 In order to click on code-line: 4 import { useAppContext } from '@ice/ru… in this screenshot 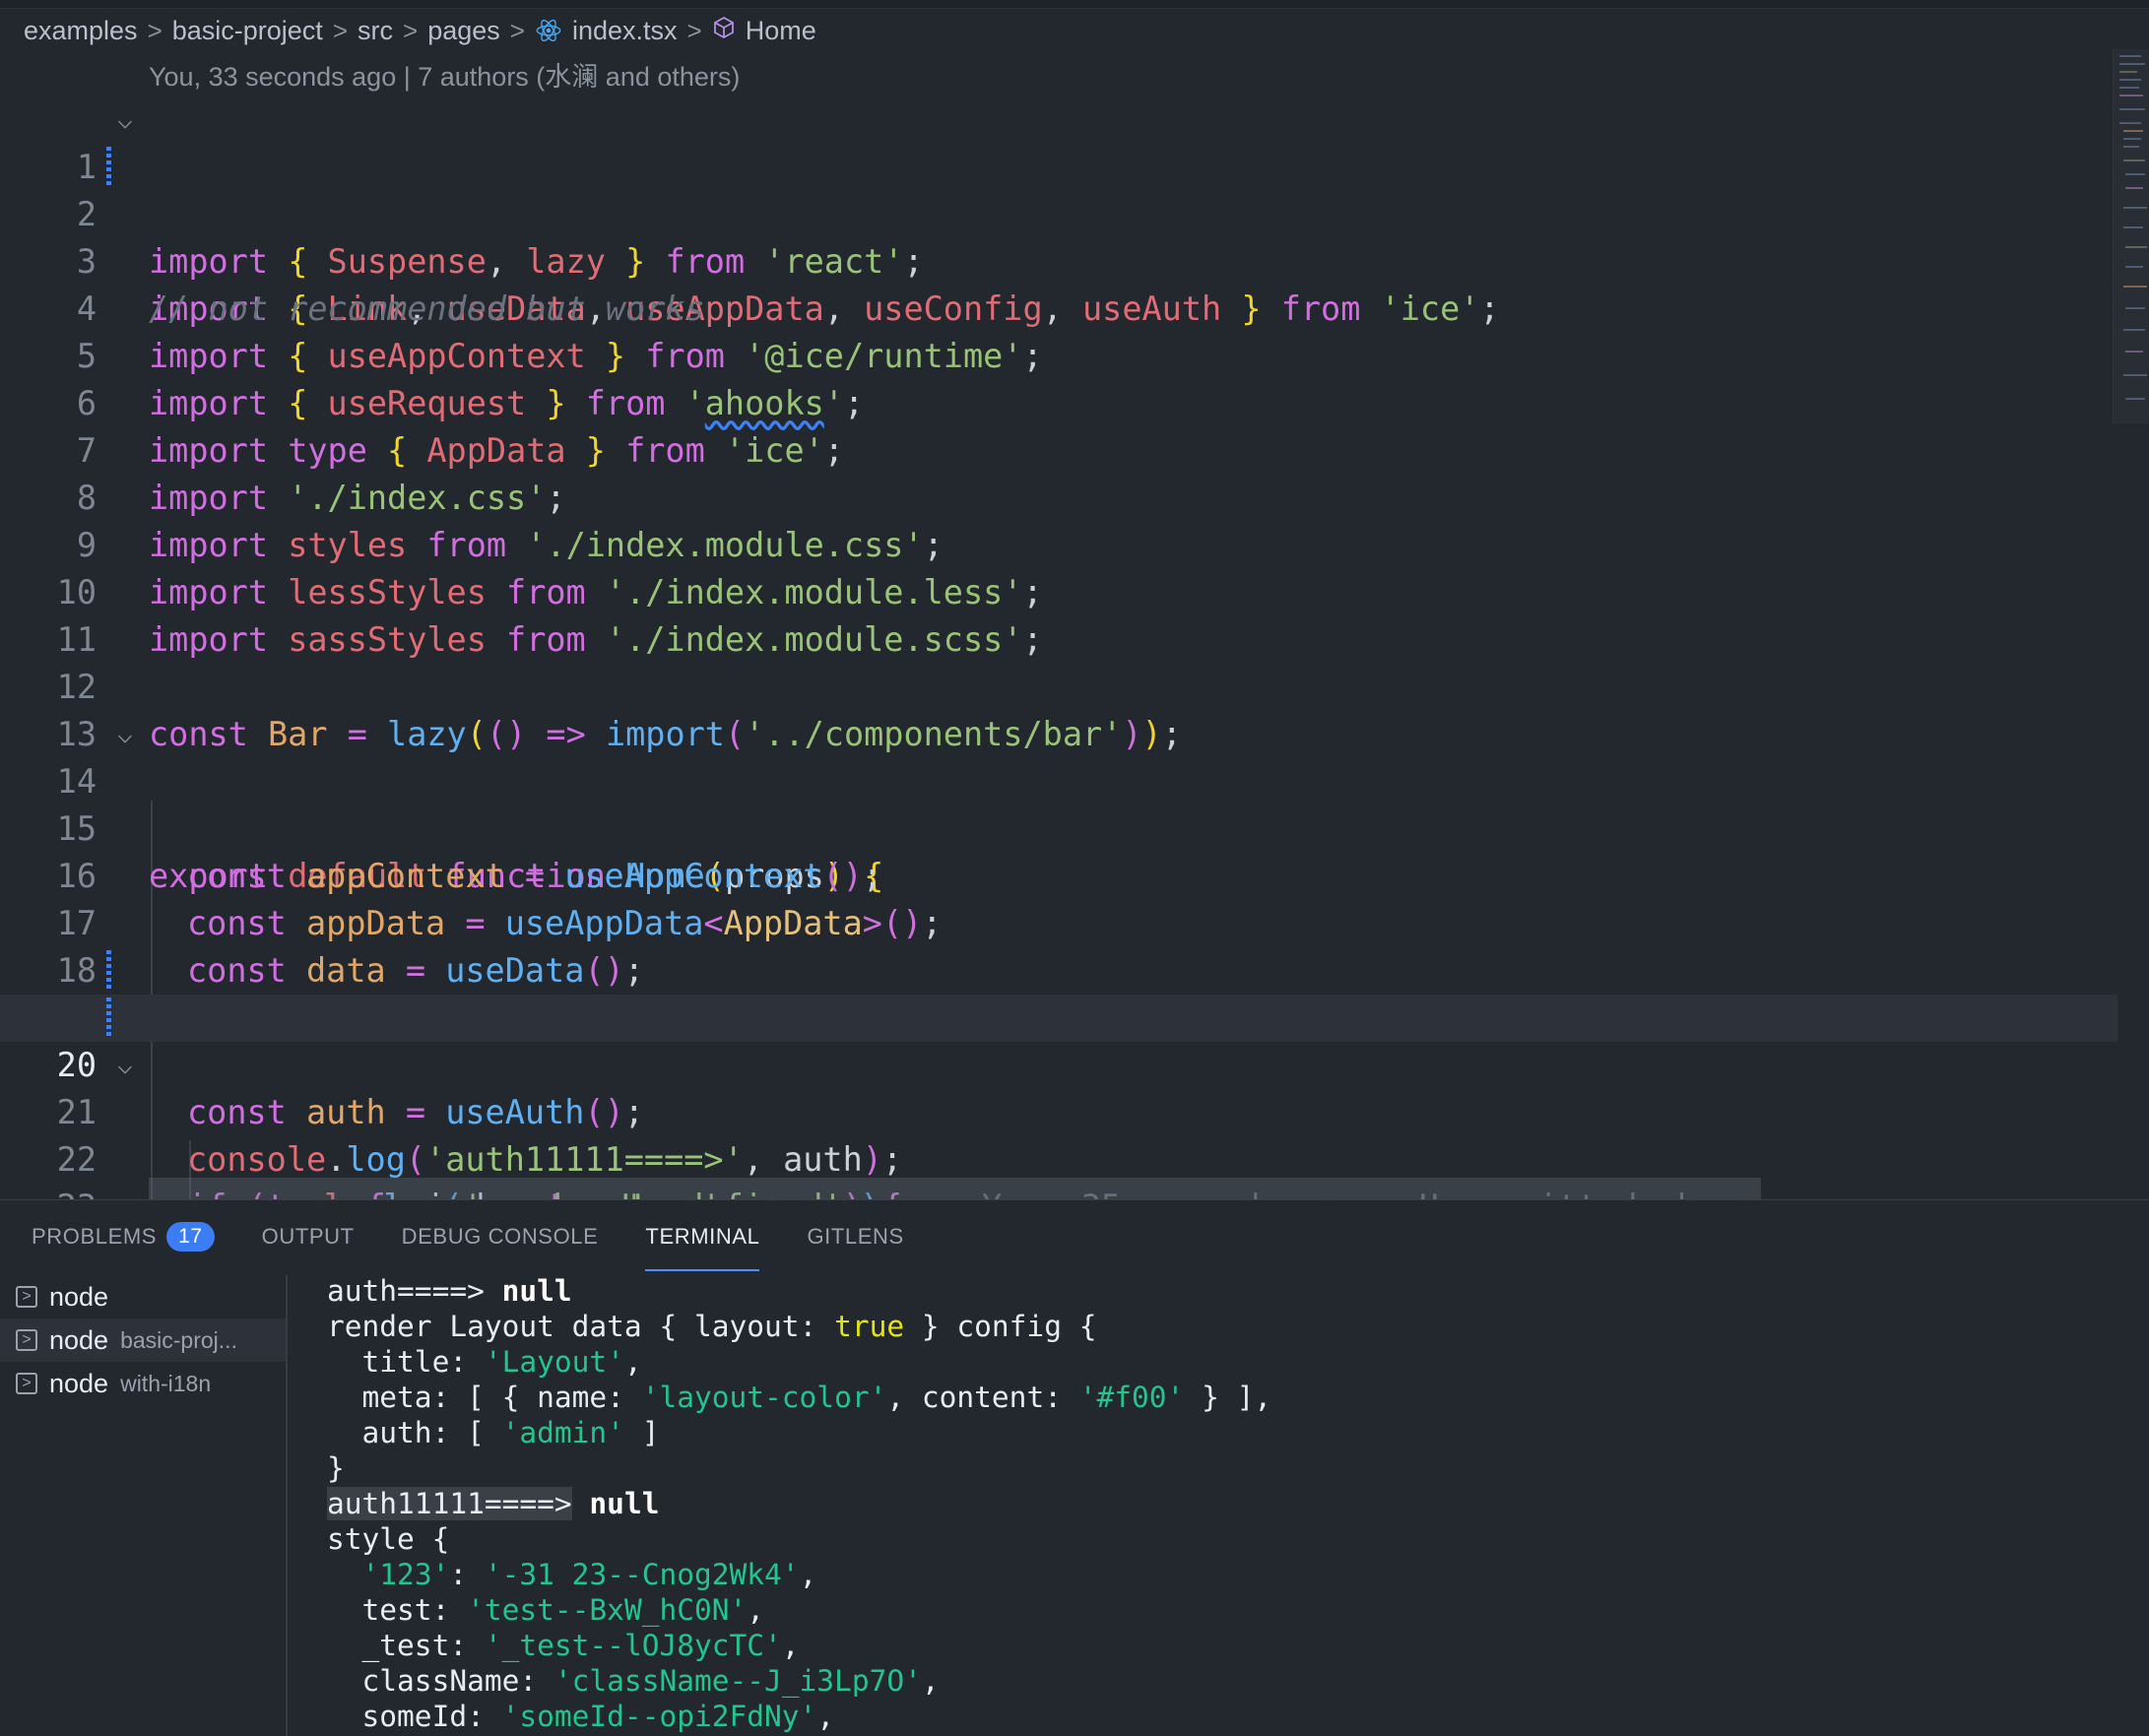, I will do `click(1058, 306)`.